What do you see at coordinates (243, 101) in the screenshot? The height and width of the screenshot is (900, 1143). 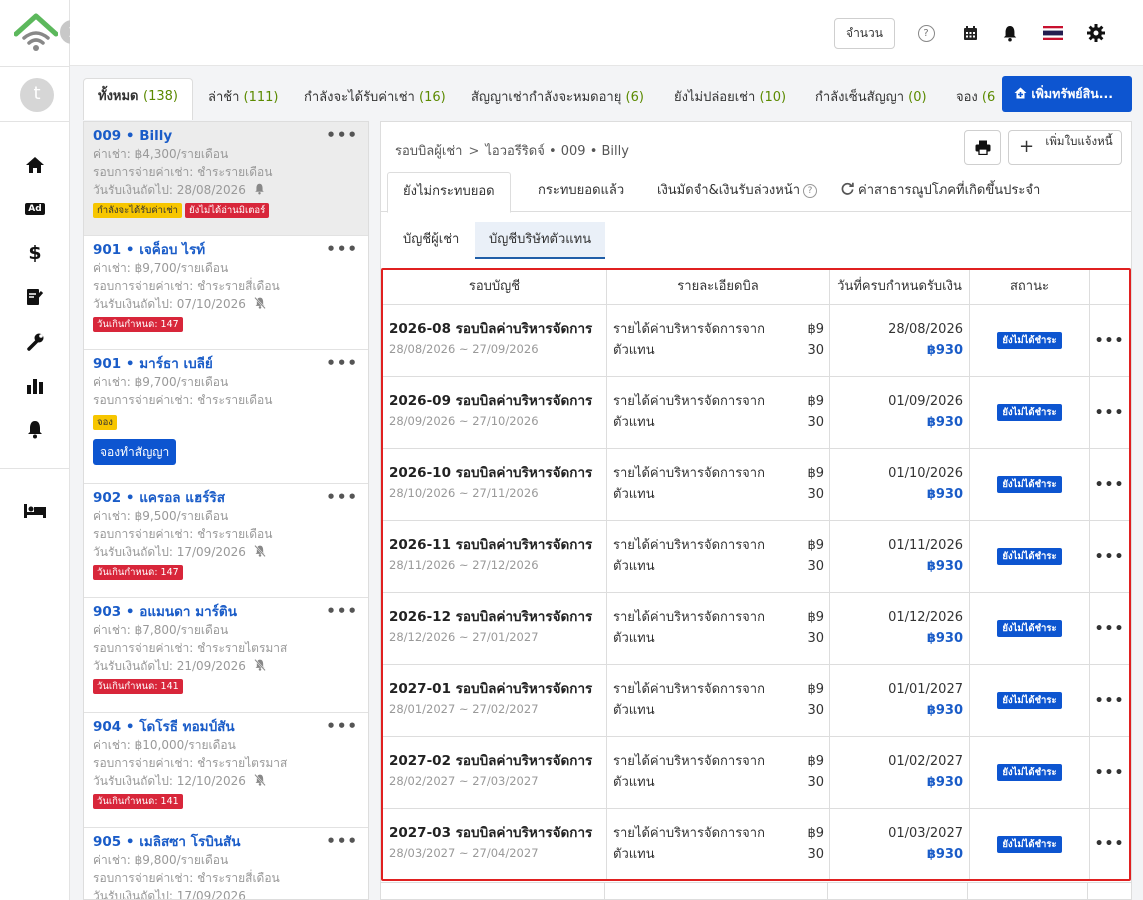 I see `tab-overdue: ล่าช้า (111)` at bounding box center [243, 101].